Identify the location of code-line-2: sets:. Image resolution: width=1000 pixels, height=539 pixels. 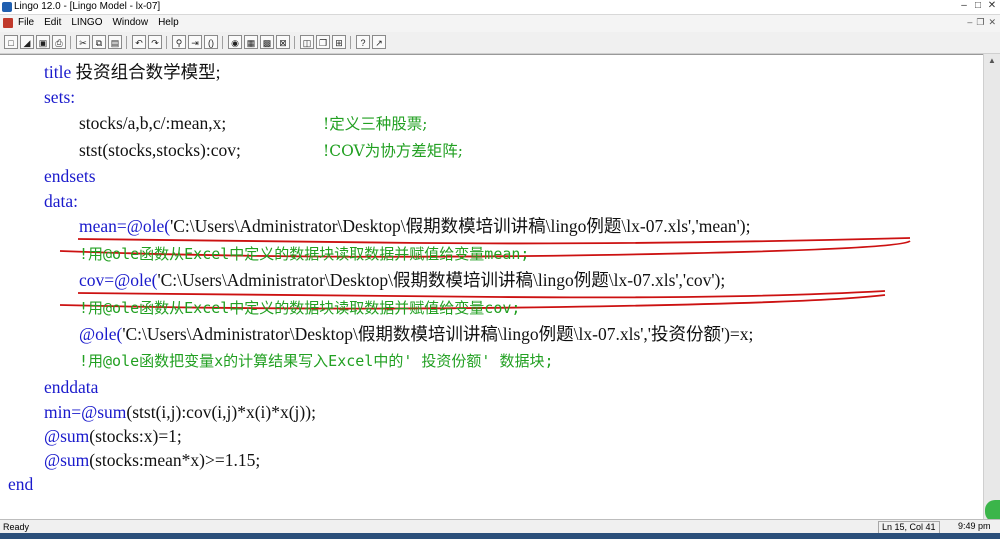
(60, 97).